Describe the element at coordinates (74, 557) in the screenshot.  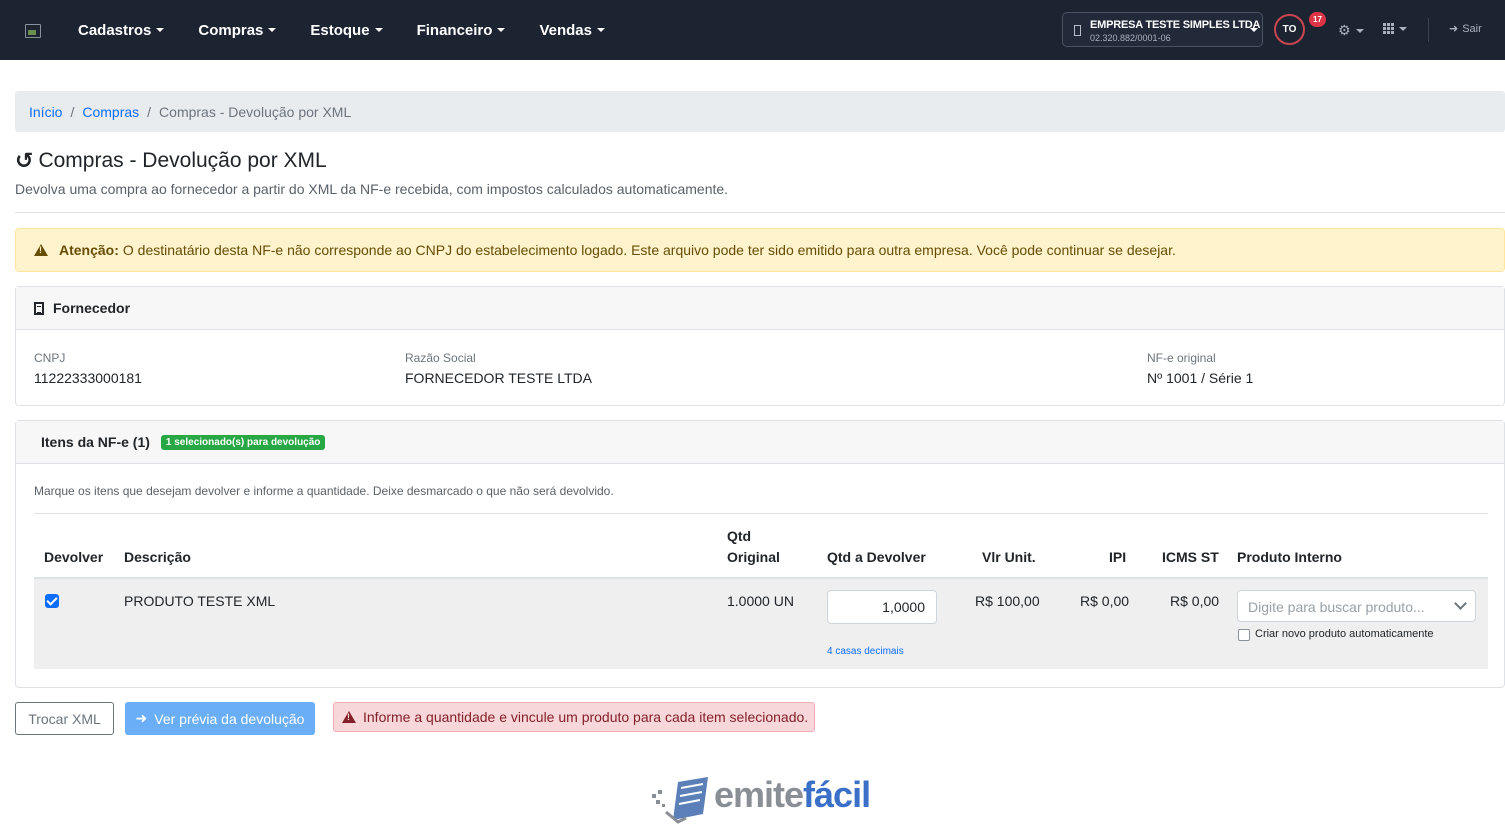
I see `col-devolver: Devolver` at that location.